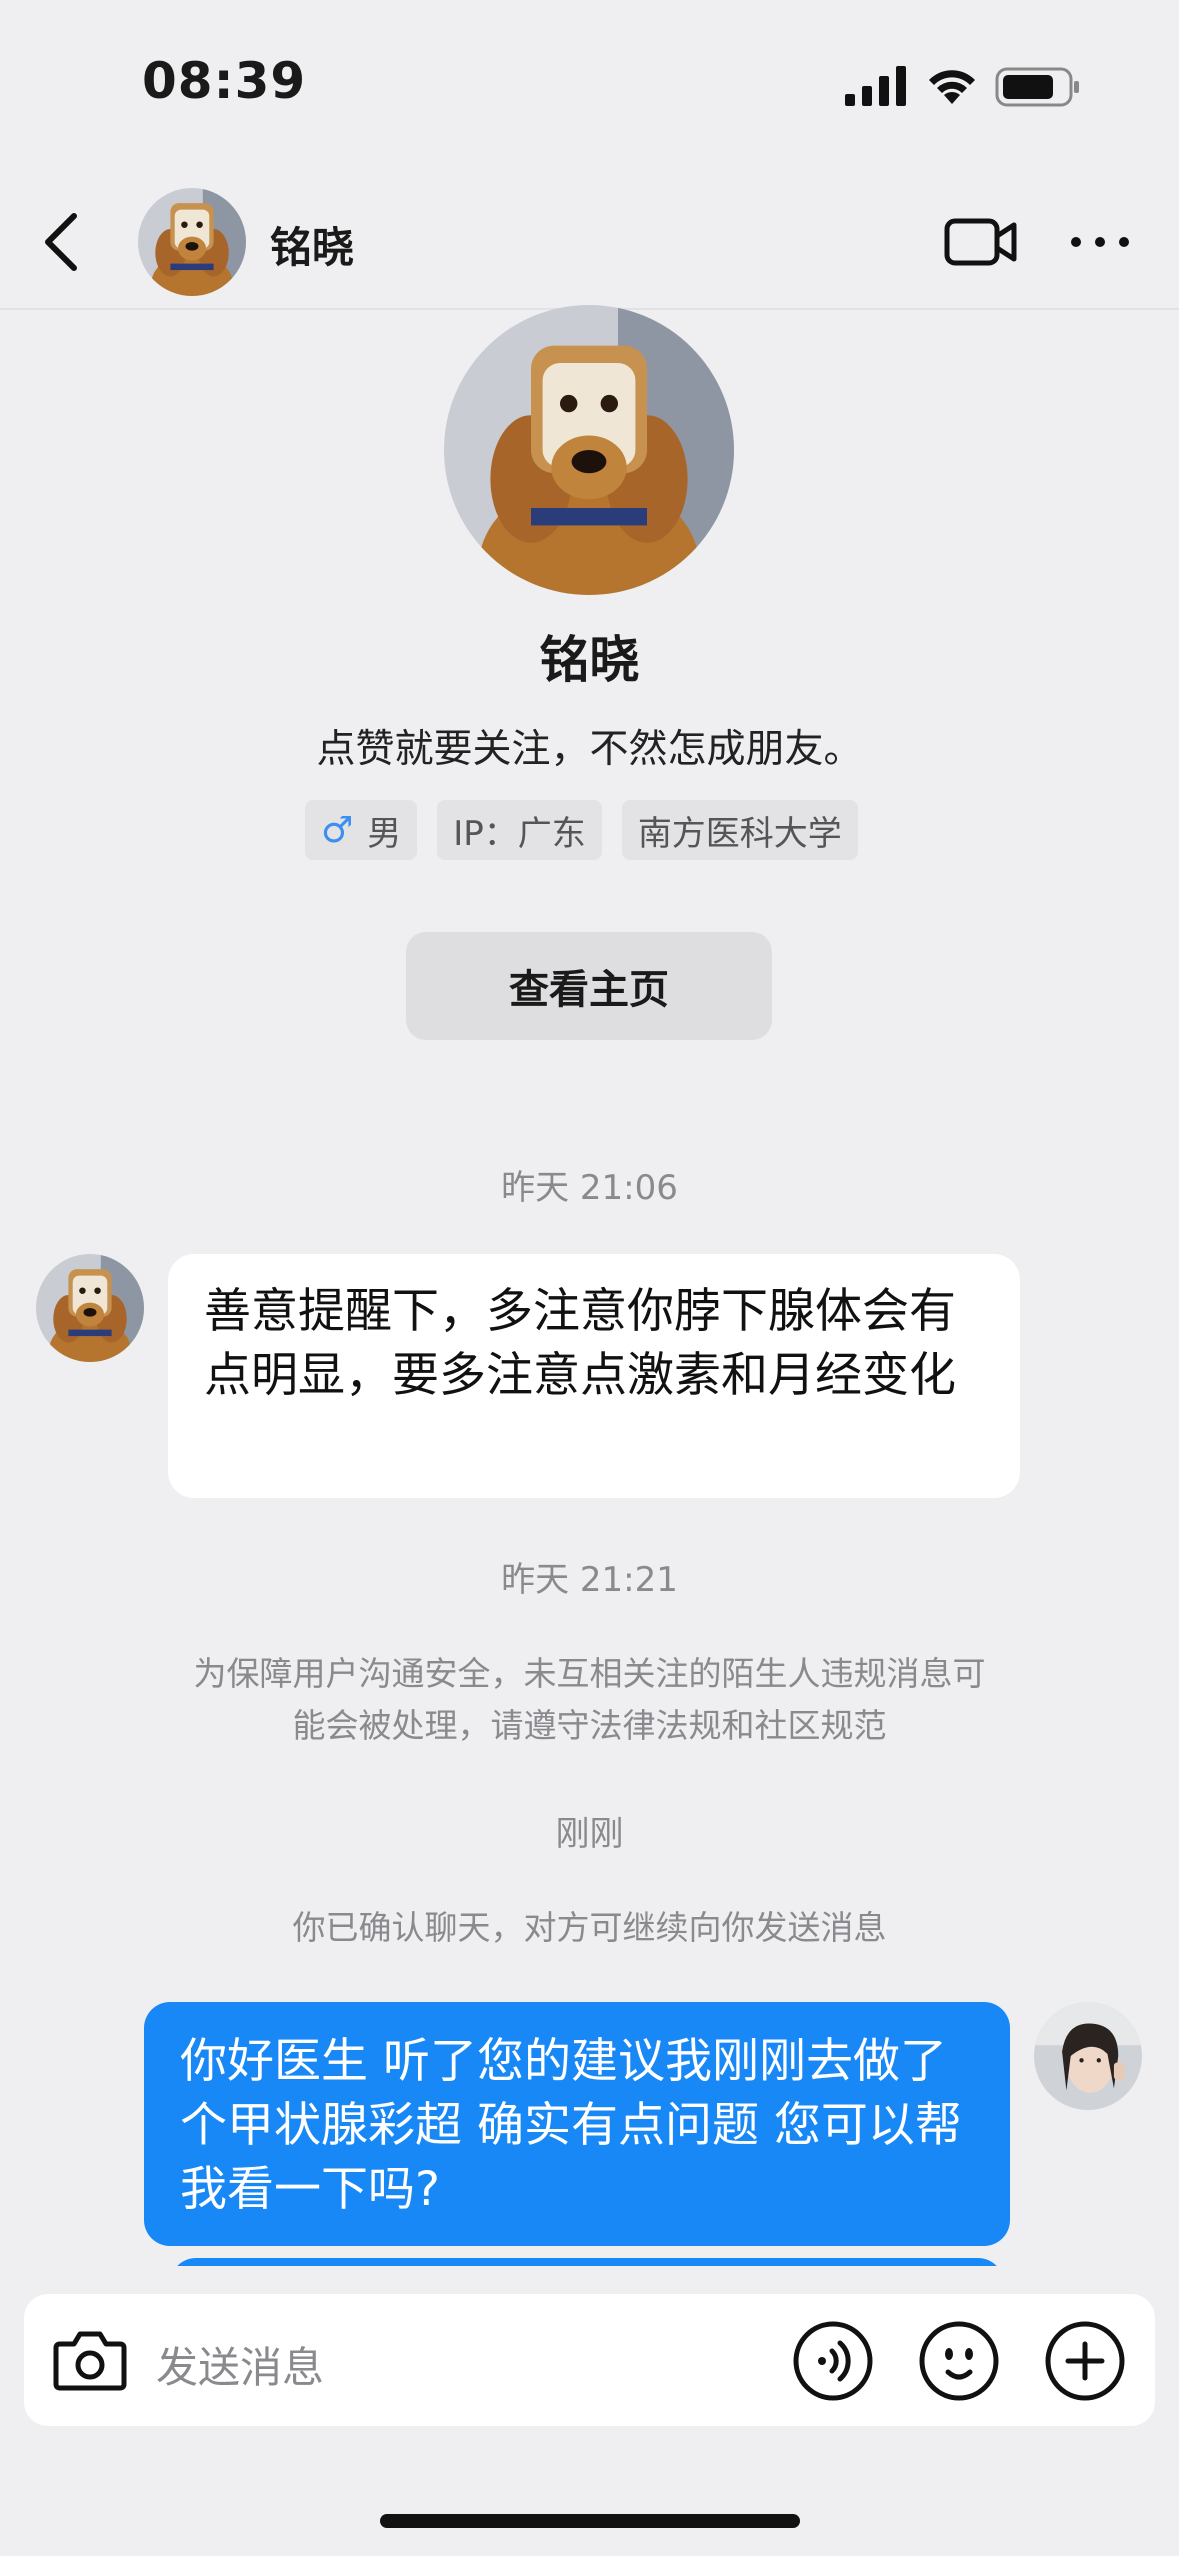 The width and height of the screenshot is (1179, 2556). Describe the element at coordinates (589, 85) in the screenshot. I see `status-bar: 08:39` at that location.